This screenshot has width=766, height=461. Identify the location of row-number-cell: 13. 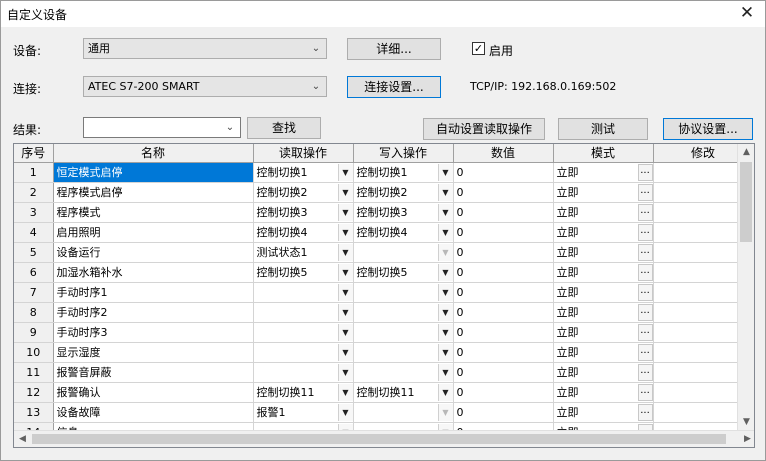
(34, 412).